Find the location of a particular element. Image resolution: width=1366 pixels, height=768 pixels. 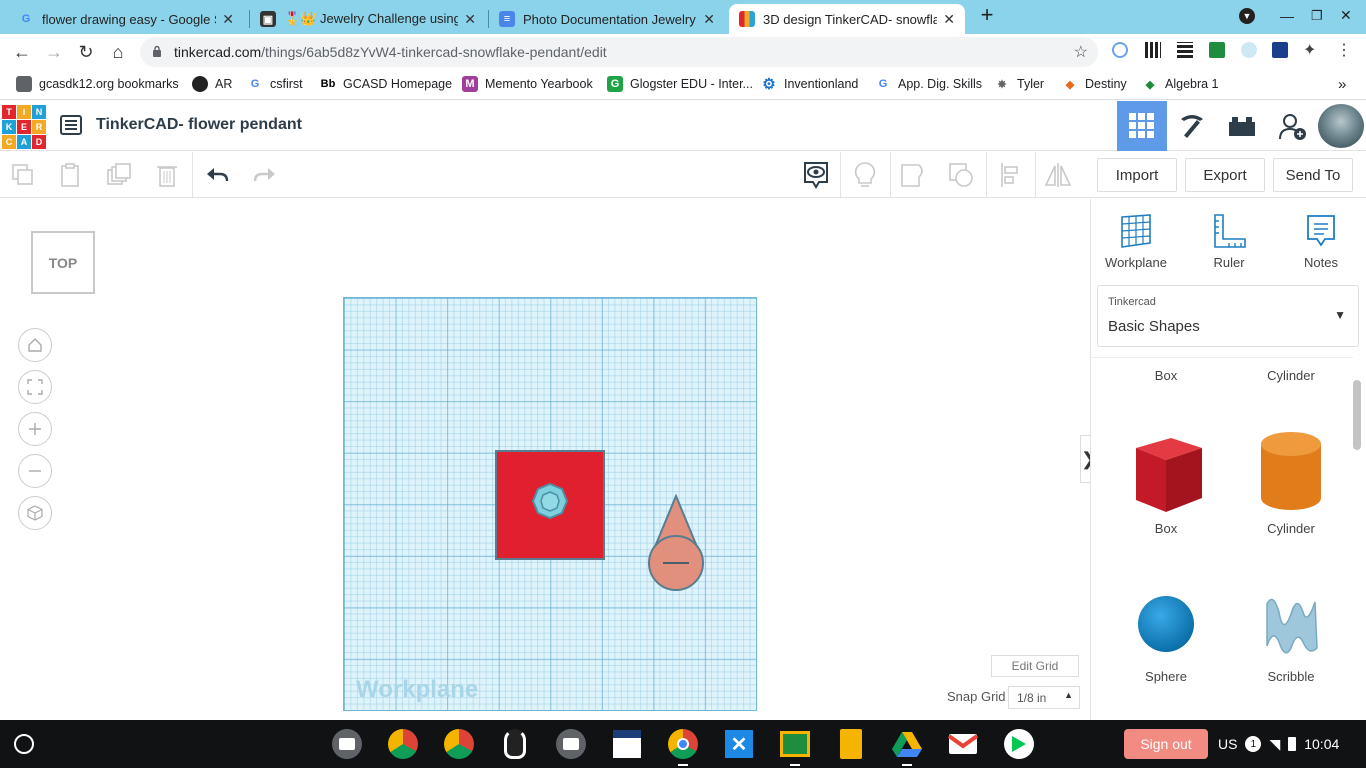

shape-library-dropdown: Tinkercad Basic Shapes ▼ is located at coordinates (1228, 316).